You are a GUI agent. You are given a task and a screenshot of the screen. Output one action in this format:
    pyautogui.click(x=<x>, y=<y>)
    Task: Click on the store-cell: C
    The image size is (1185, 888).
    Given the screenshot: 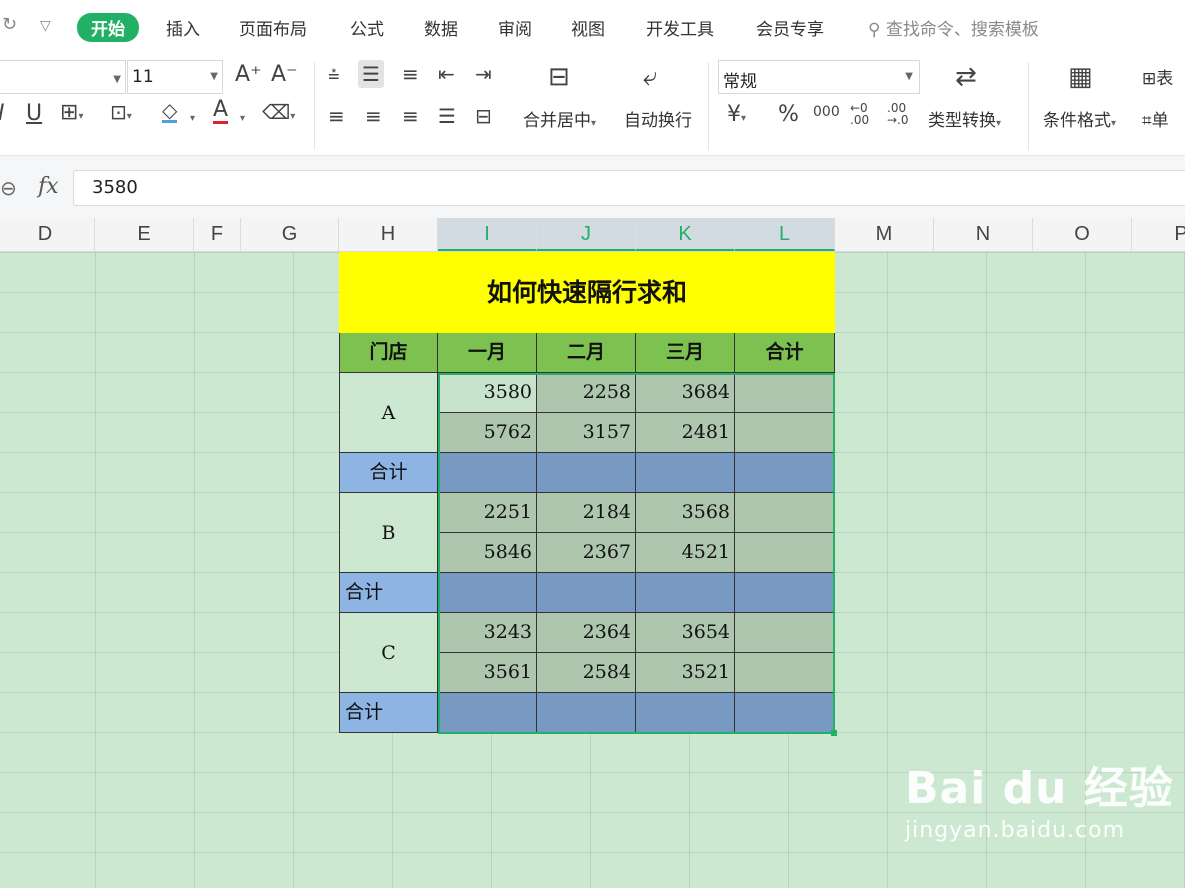 What is the action you would take?
    pyautogui.click(x=388, y=653)
    